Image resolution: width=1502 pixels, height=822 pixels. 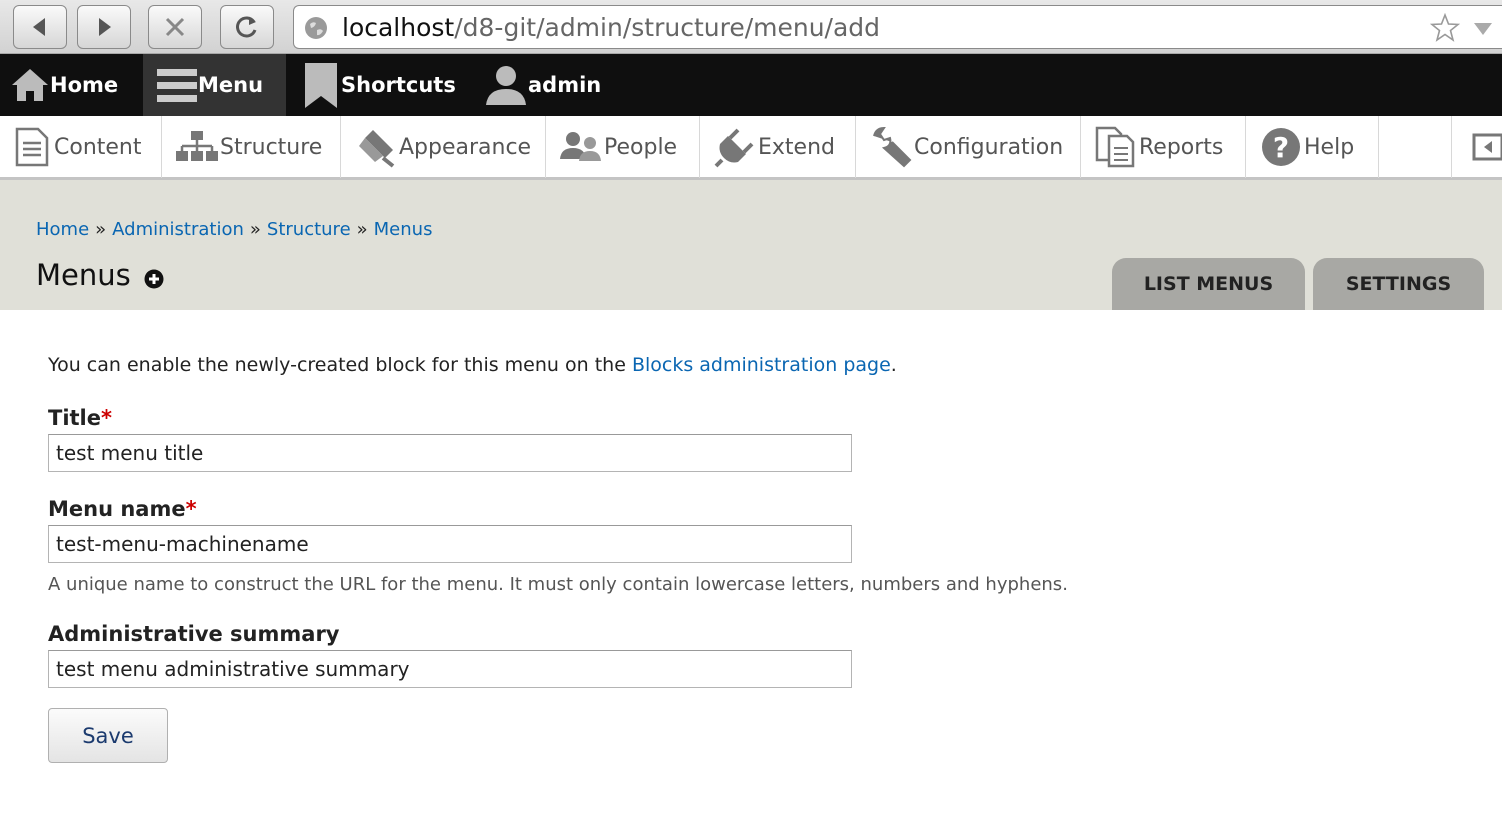 I want to click on toolbar-item-label: Menu, so click(x=231, y=85).